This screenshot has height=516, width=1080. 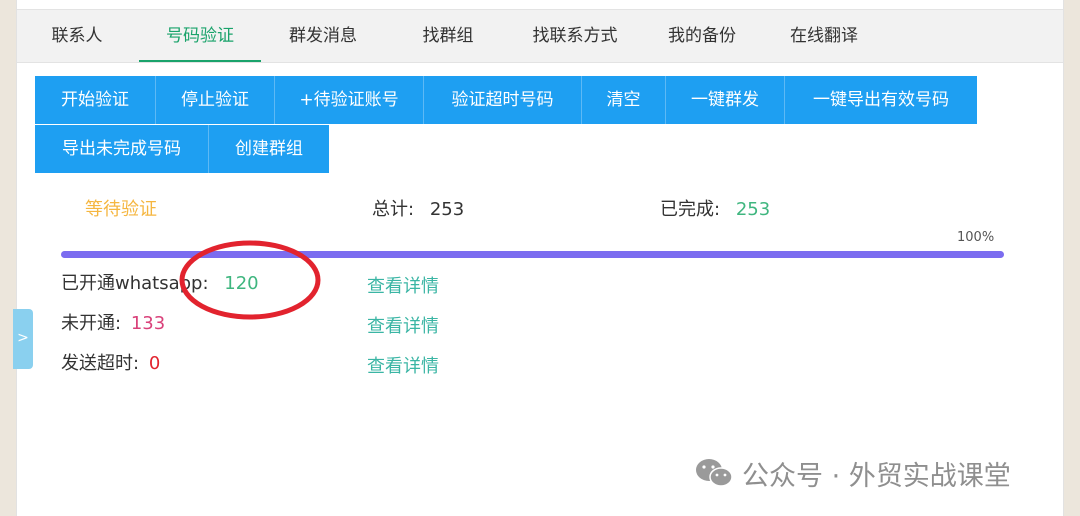 What do you see at coordinates (1071, 258) in the screenshot?
I see `background-right` at bounding box center [1071, 258].